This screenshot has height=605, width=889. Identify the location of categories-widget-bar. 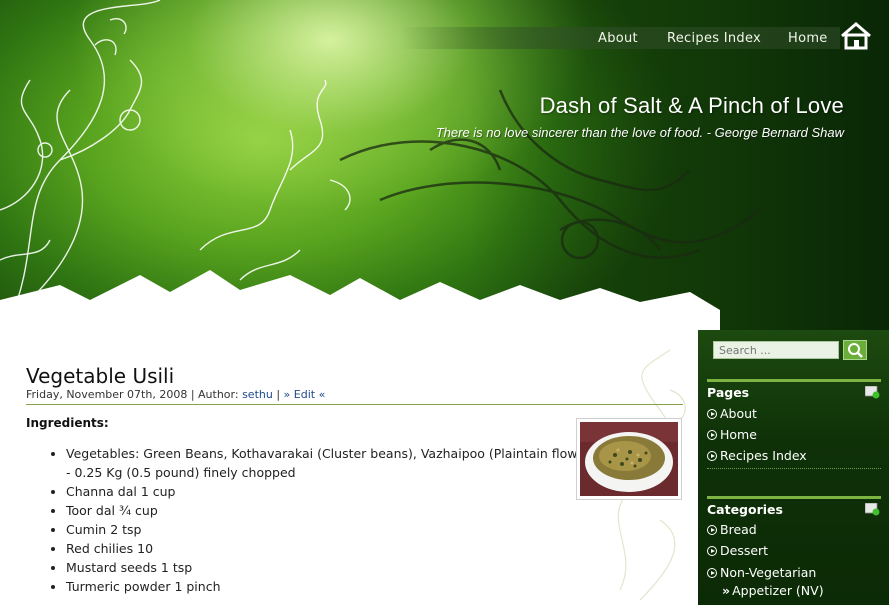
(794, 497).